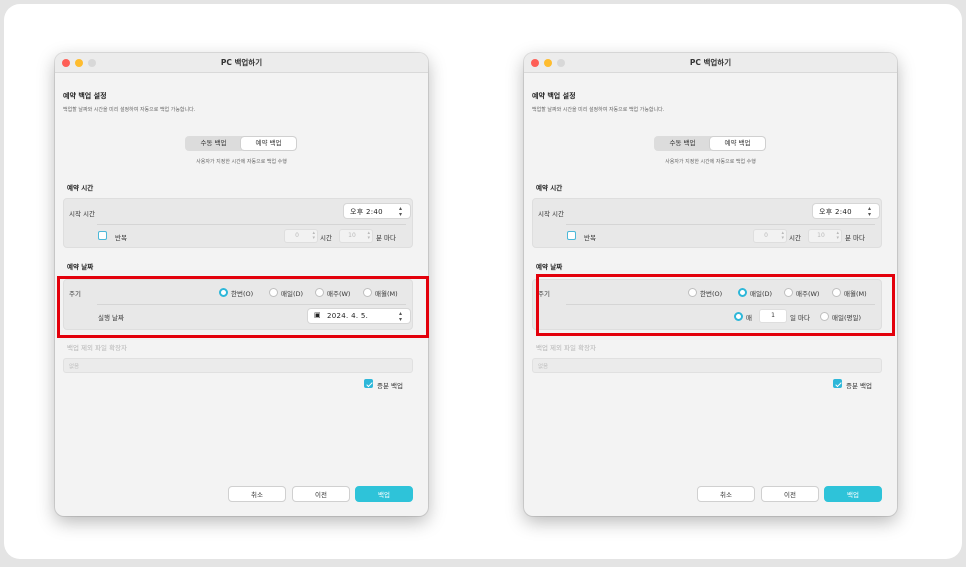 The image size is (966, 567). Describe the element at coordinates (243, 307) in the screenshot. I see `highlight-box-left` at that location.